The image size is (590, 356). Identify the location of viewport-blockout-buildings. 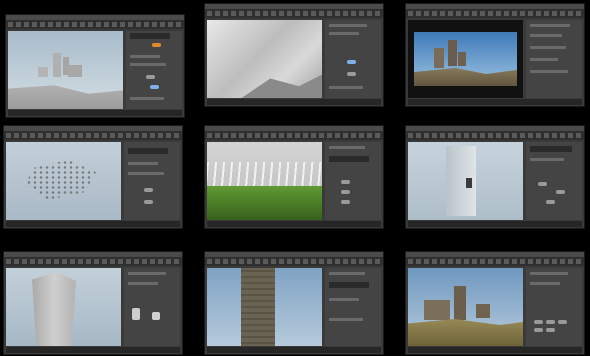
(65, 70).